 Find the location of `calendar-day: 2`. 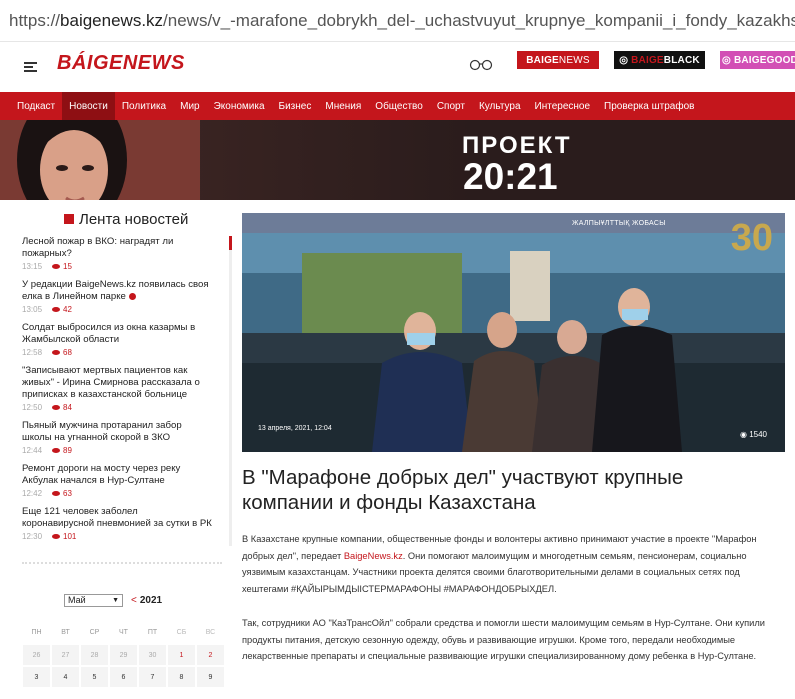

calendar-day: 2 is located at coordinates (210, 655).